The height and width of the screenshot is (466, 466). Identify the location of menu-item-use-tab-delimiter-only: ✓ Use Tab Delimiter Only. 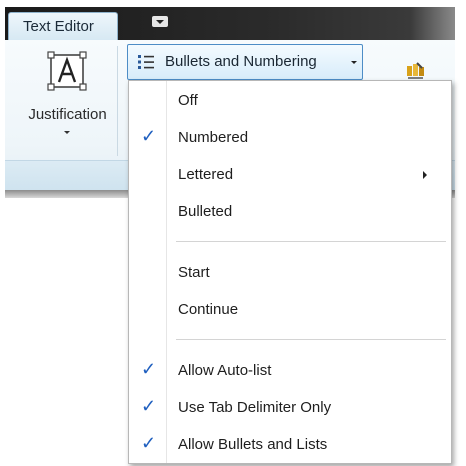
(290, 409).